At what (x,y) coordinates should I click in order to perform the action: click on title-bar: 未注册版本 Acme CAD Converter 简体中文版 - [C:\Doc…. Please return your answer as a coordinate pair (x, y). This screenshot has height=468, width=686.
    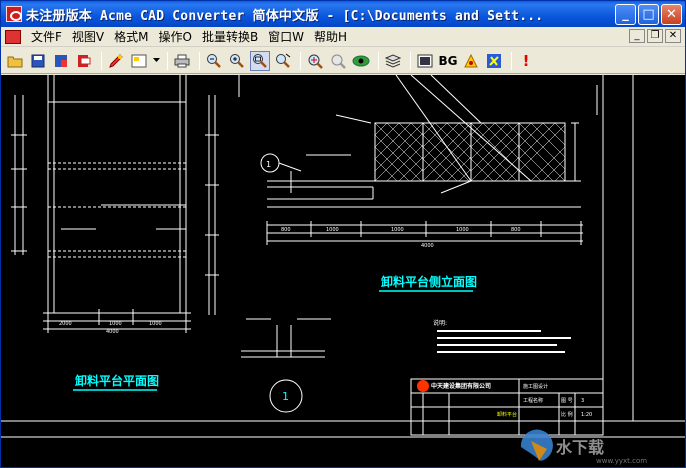
    Looking at the image, I should click on (343, 14).